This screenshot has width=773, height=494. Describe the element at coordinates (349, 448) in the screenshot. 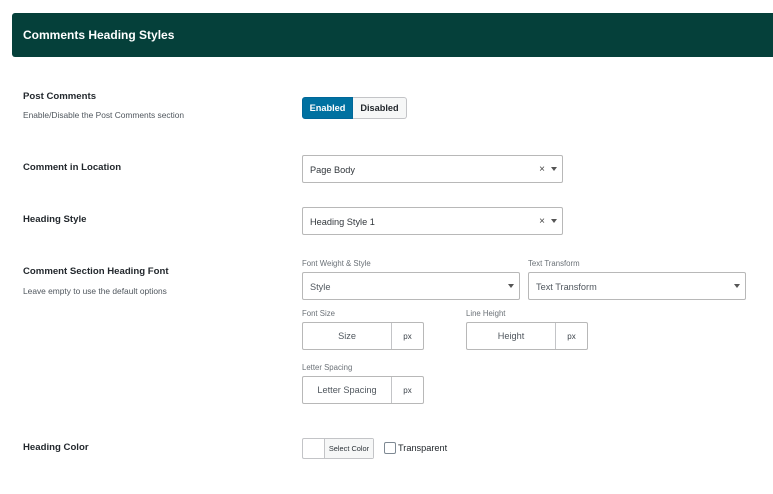

I see `select-color-button: Select Color` at that location.